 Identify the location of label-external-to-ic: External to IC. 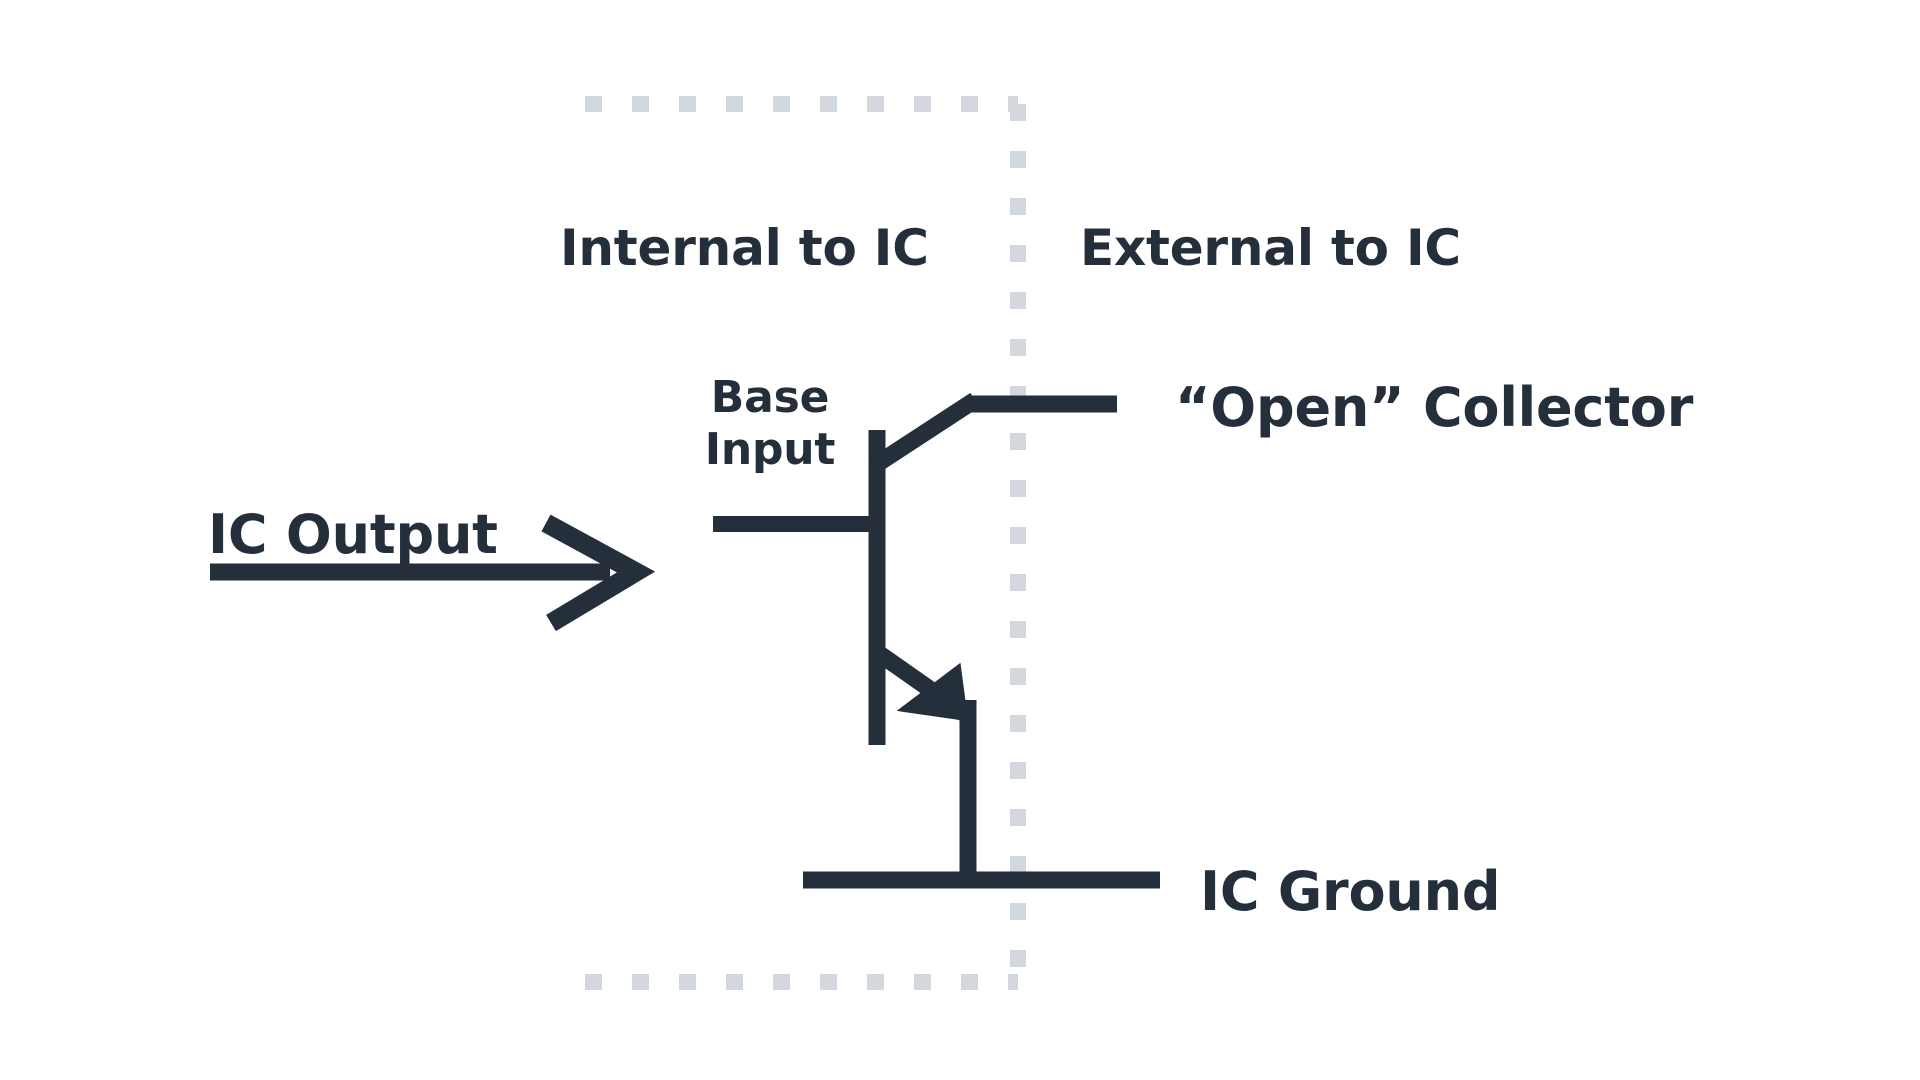
(1270, 248).